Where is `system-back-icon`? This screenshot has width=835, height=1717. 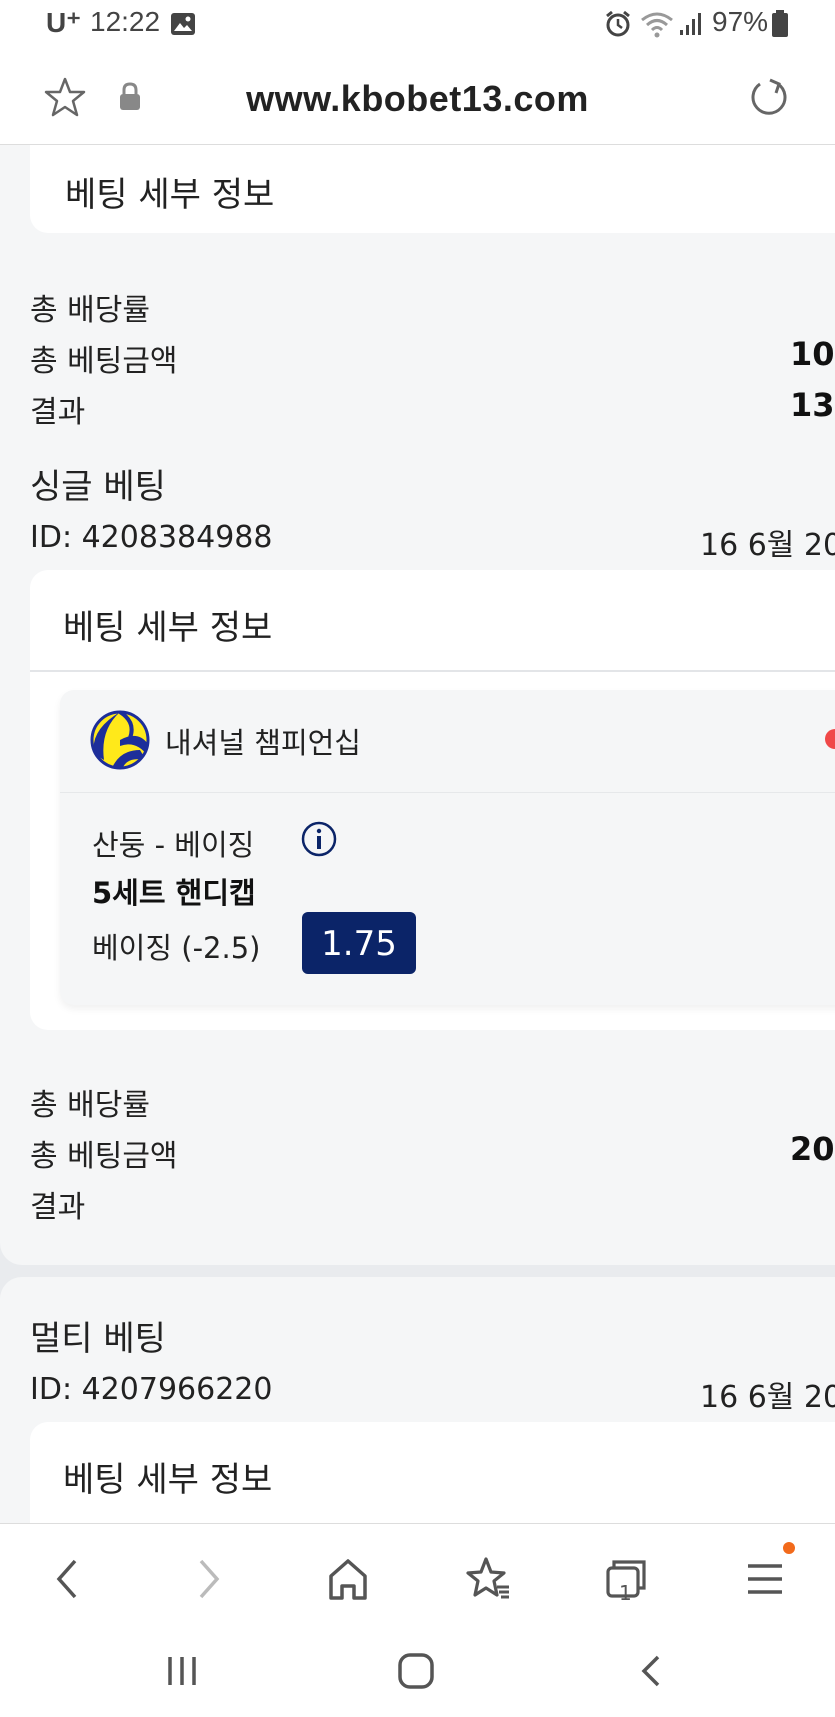 system-back-icon is located at coordinates (652, 1671).